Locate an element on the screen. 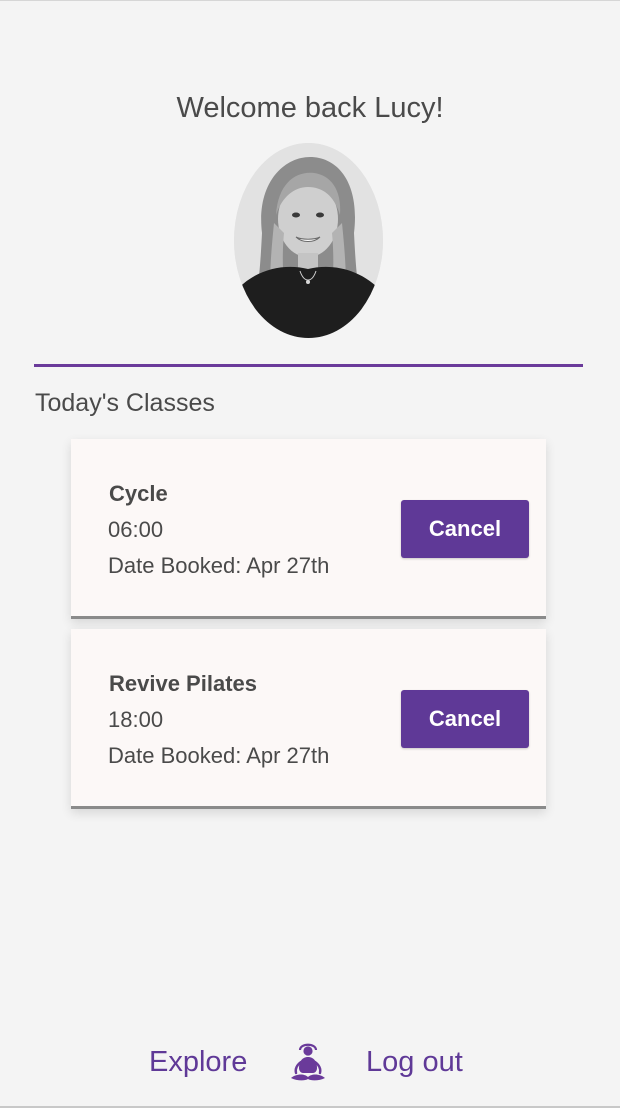  section-title-todays-classes: Today's Classes is located at coordinates (125, 403).